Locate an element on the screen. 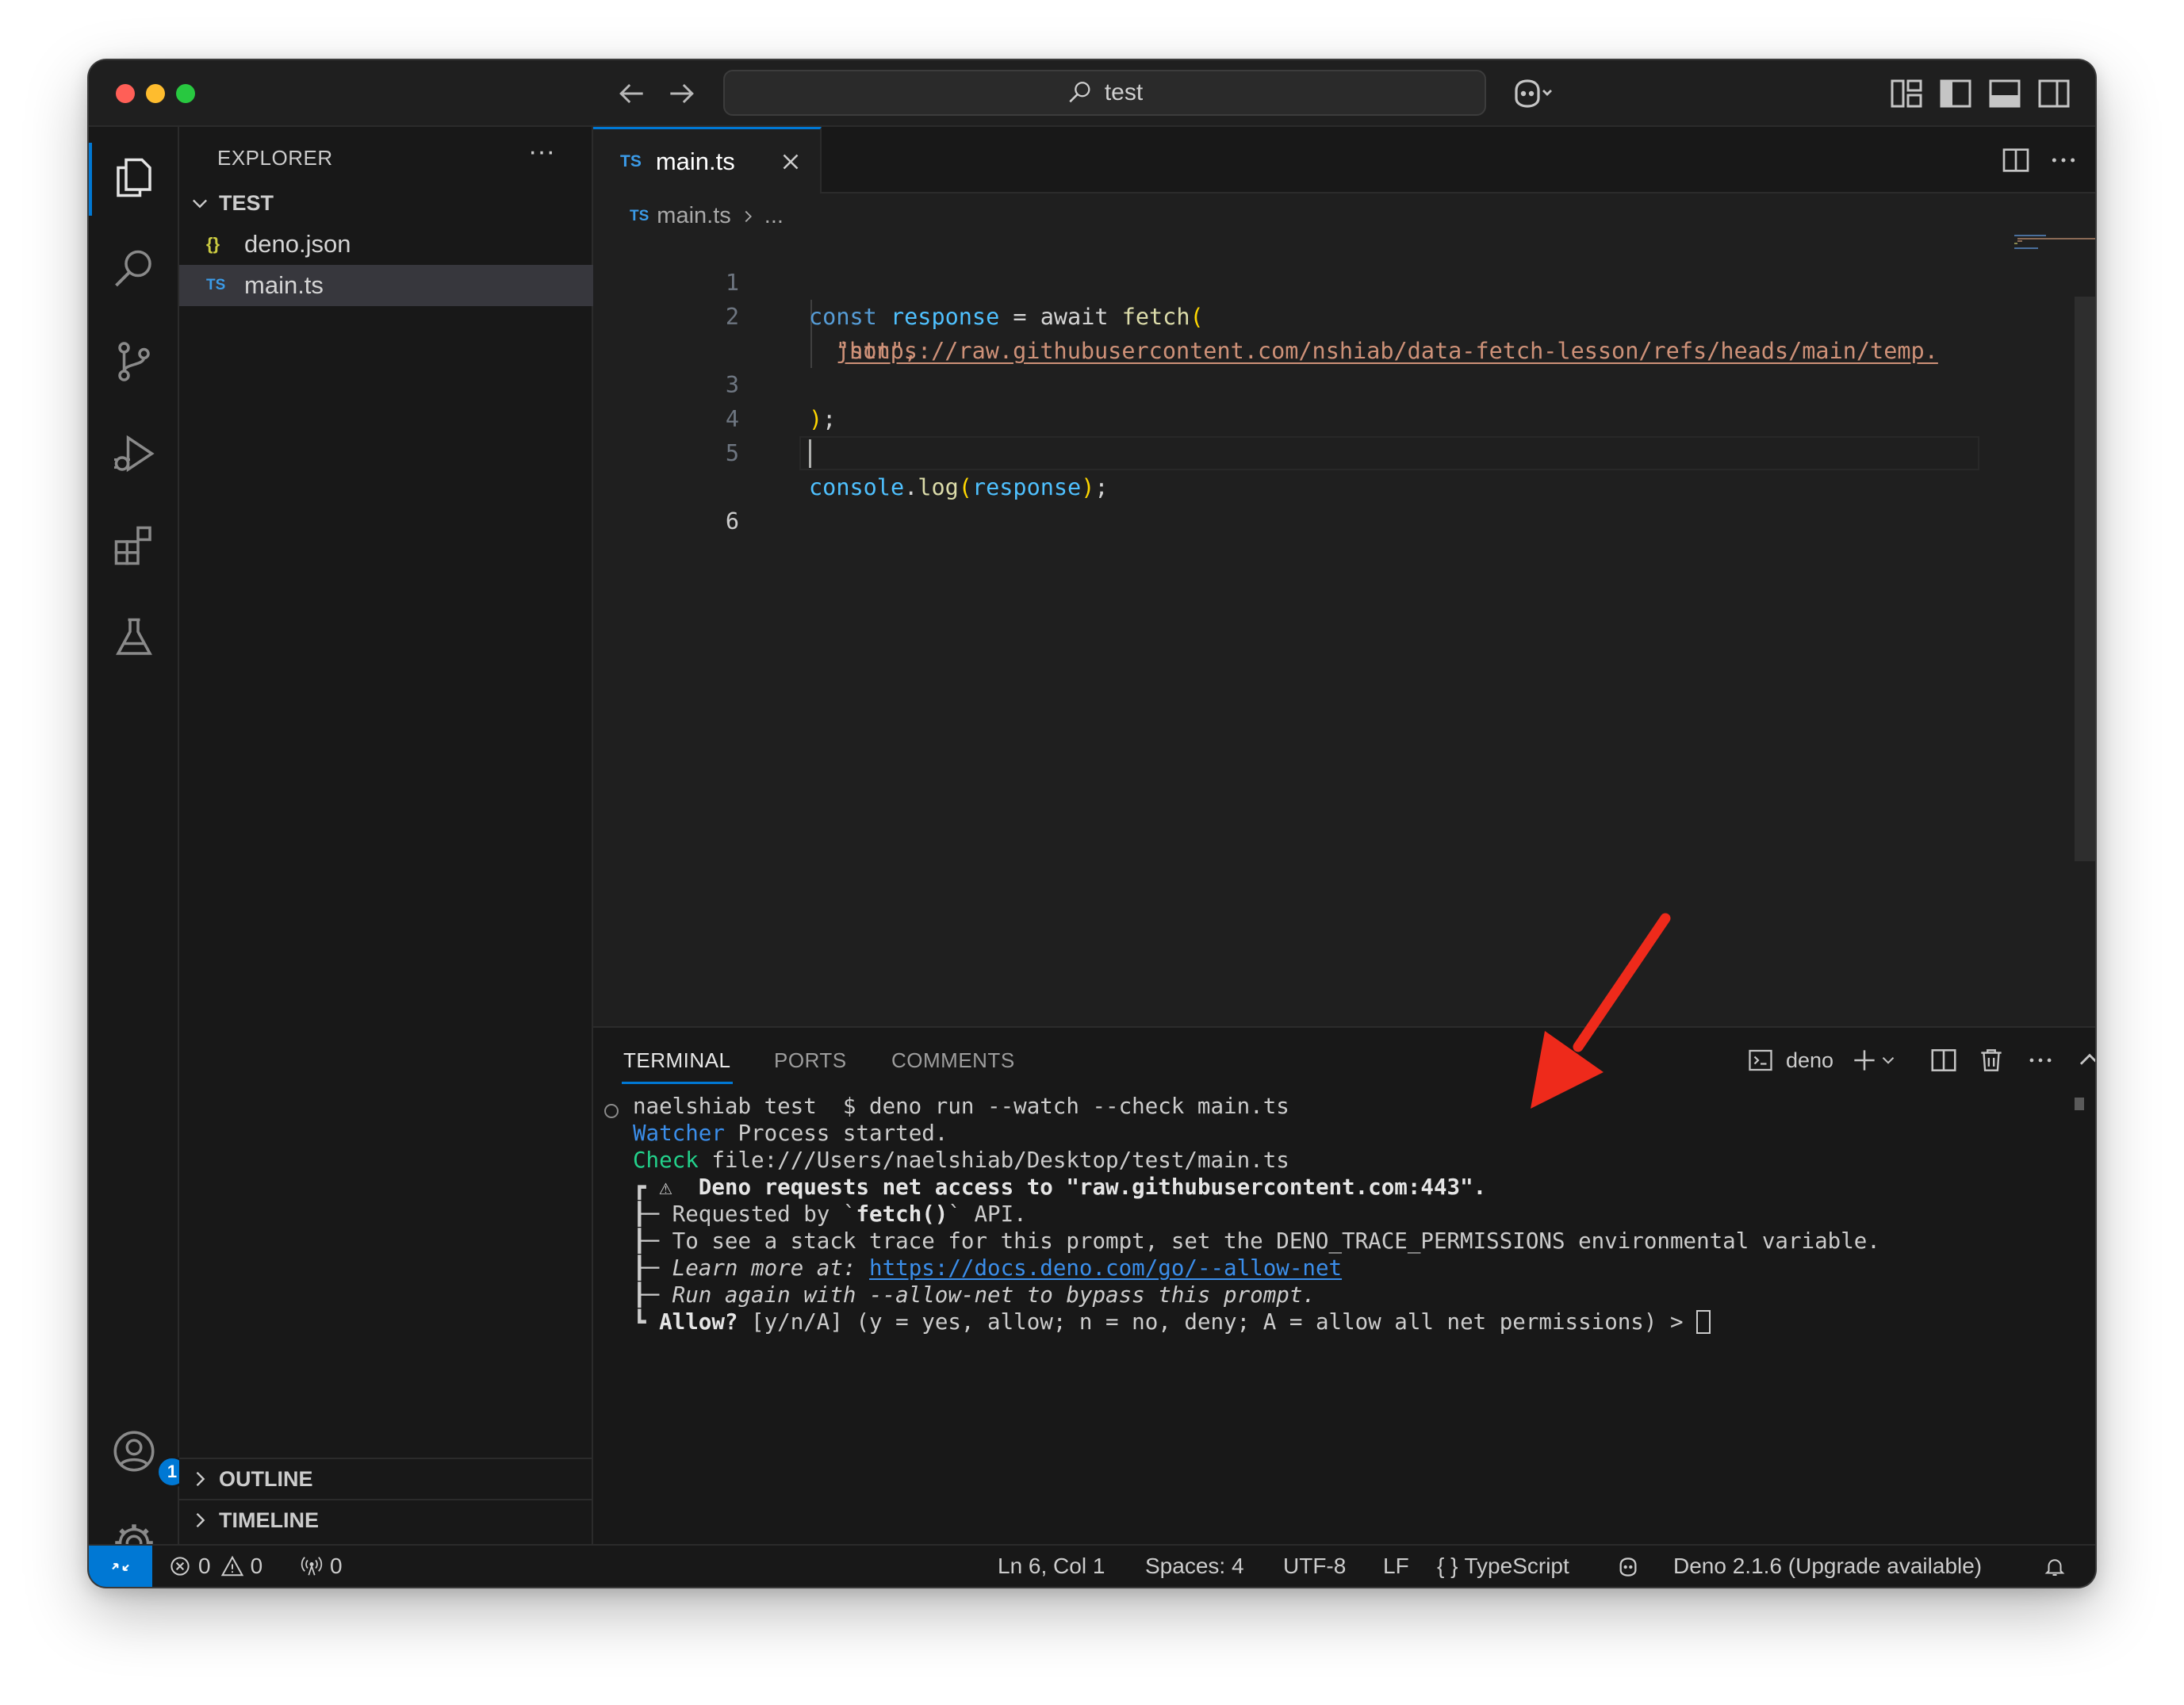 The width and height of the screenshot is (2184, 1705). language-mode: { } TypeScript is located at coordinates (1503, 1566).